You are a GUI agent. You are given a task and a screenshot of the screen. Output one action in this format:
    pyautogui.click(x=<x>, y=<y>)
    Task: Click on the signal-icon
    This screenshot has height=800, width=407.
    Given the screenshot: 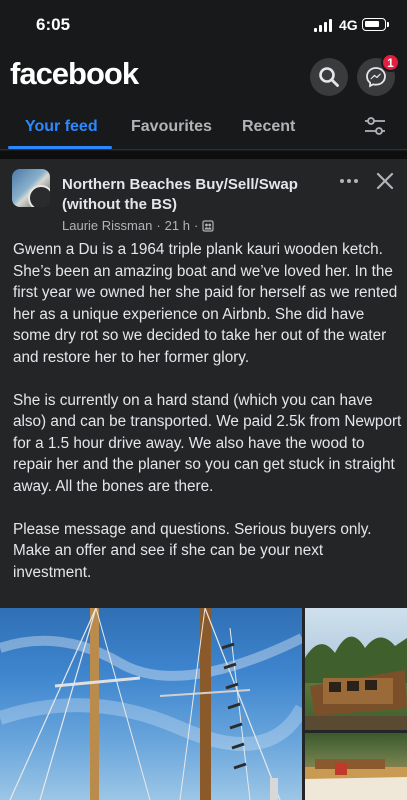 What is the action you would take?
    pyautogui.click(x=324, y=25)
    